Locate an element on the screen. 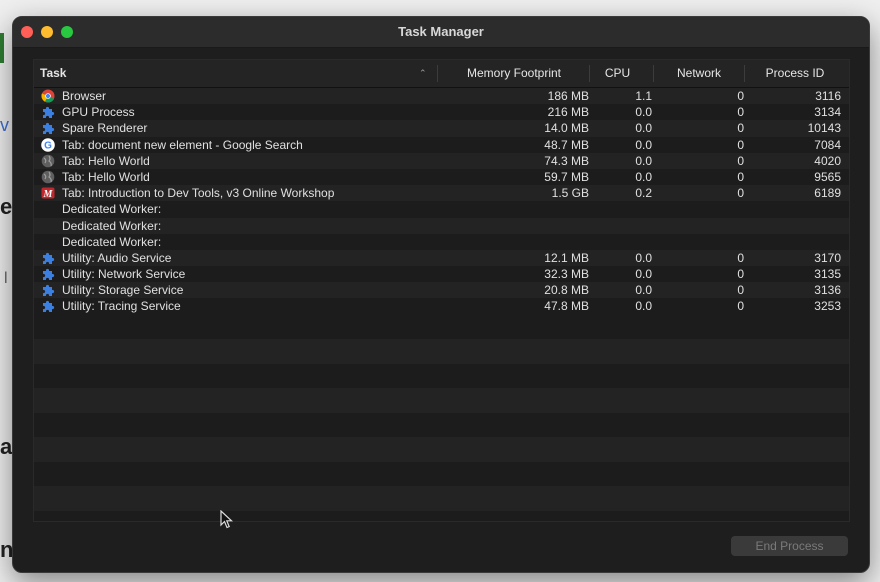 The height and width of the screenshot is (582, 880). google-icon: G is located at coordinates (48, 144).